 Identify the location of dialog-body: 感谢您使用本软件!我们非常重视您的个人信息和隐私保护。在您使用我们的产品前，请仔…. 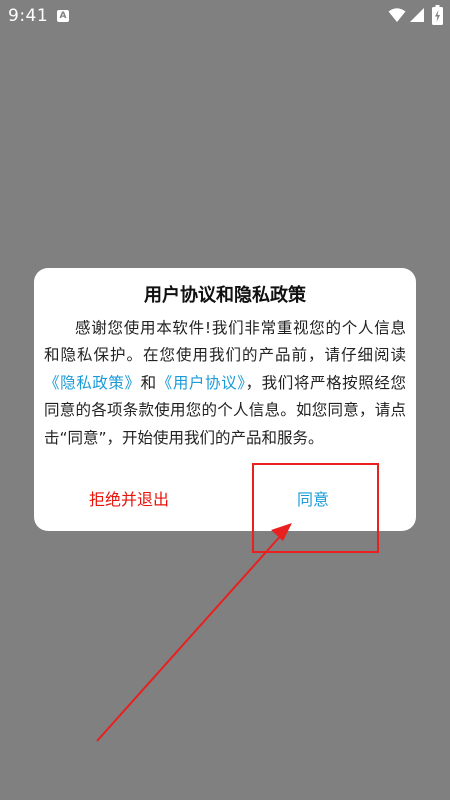
(225, 383).